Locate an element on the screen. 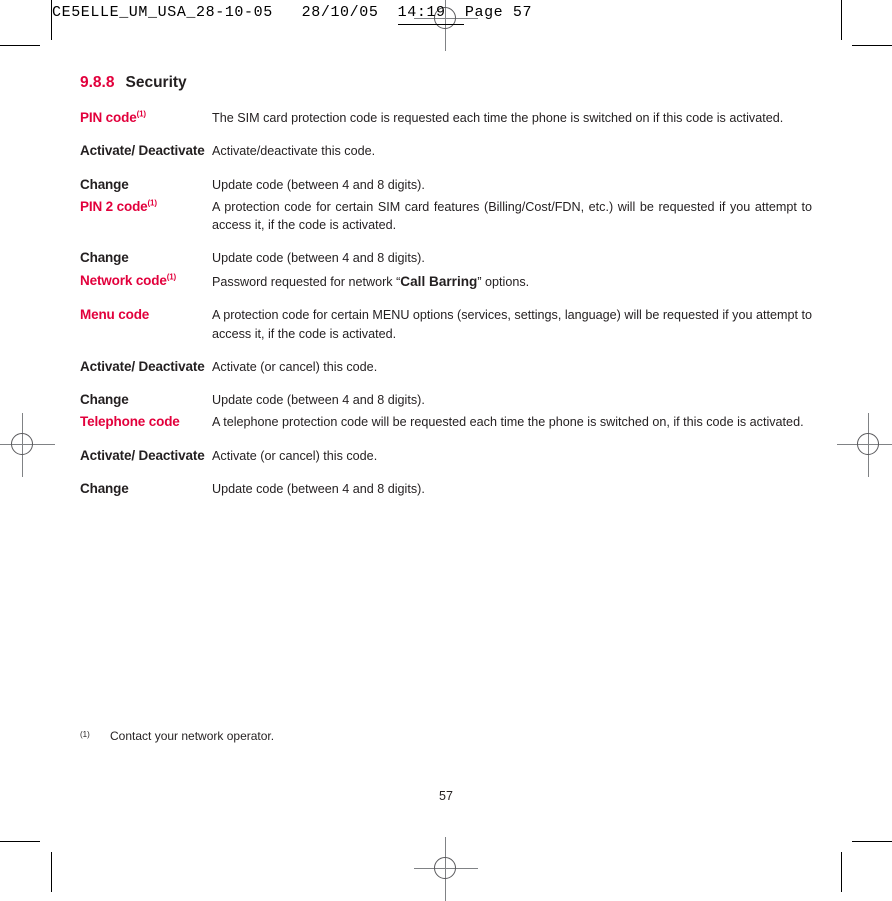  term-cell: Network code(1) is located at coordinates (146, 289).